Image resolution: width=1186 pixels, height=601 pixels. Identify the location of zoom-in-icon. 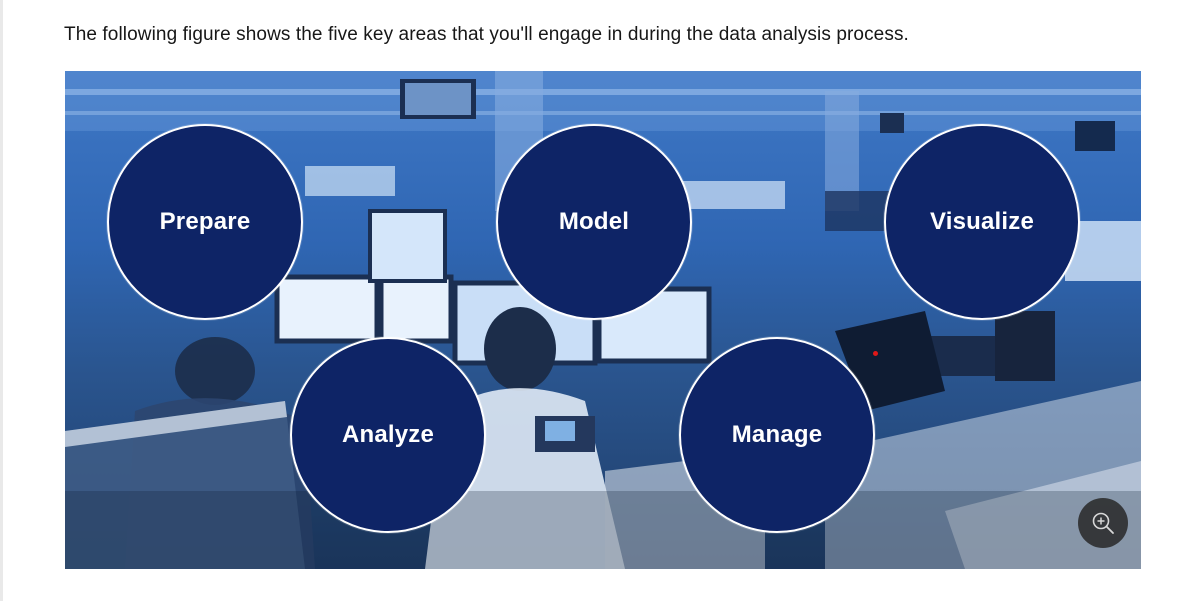
(1103, 523).